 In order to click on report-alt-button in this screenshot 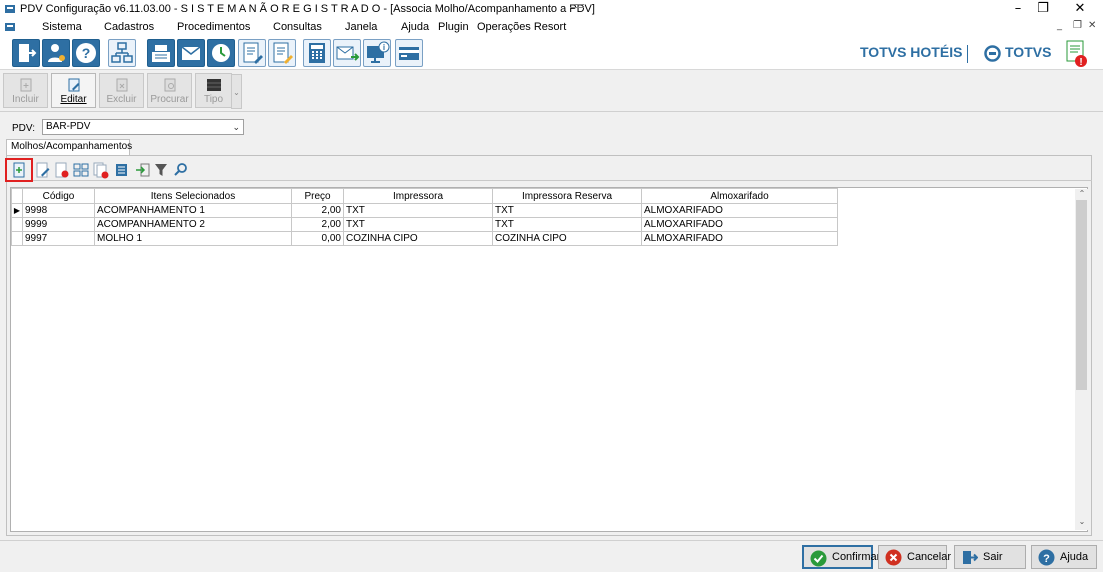, I will do `click(282, 53)`.